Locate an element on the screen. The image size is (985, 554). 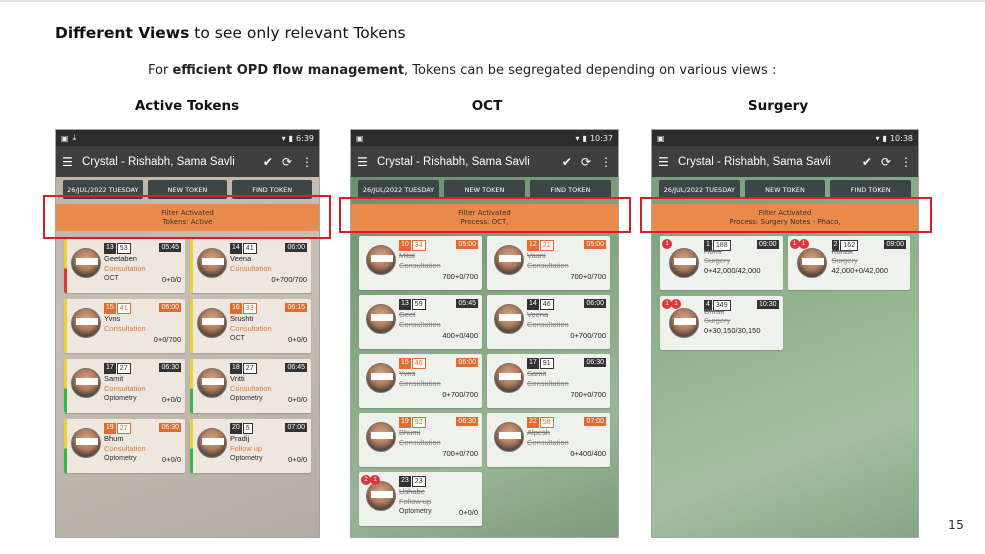
token-number: 12 21 is located at coordinates (540, 245).